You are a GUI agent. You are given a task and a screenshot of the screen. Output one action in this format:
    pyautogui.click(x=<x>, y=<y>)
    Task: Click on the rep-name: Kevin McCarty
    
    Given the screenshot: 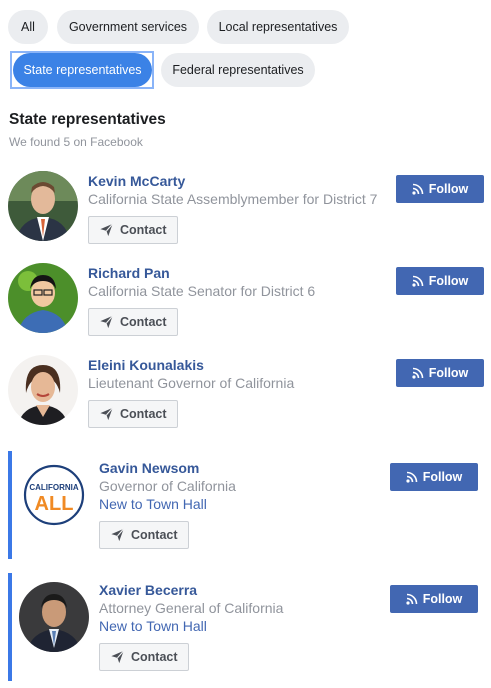 What is the action you would take?
    pyautogui.click(x=136, y=181)
    